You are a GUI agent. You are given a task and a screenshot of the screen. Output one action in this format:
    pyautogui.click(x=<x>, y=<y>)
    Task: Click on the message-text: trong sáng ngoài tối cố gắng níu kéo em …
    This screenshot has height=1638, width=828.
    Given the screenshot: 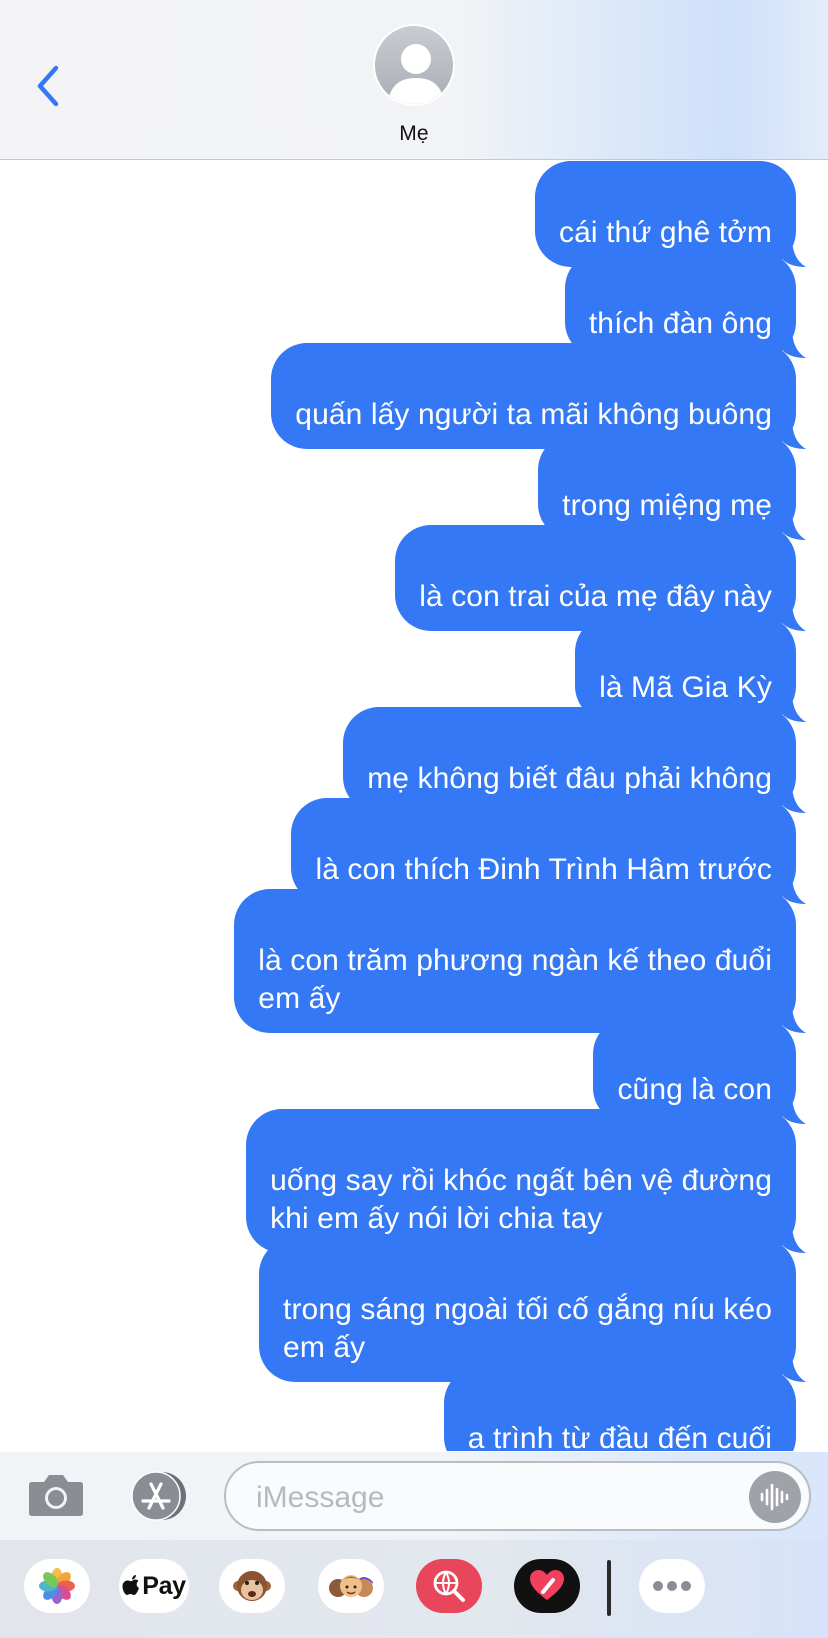 What is the action you would take?
    pyautogui.click(x=527, y=1328)
    